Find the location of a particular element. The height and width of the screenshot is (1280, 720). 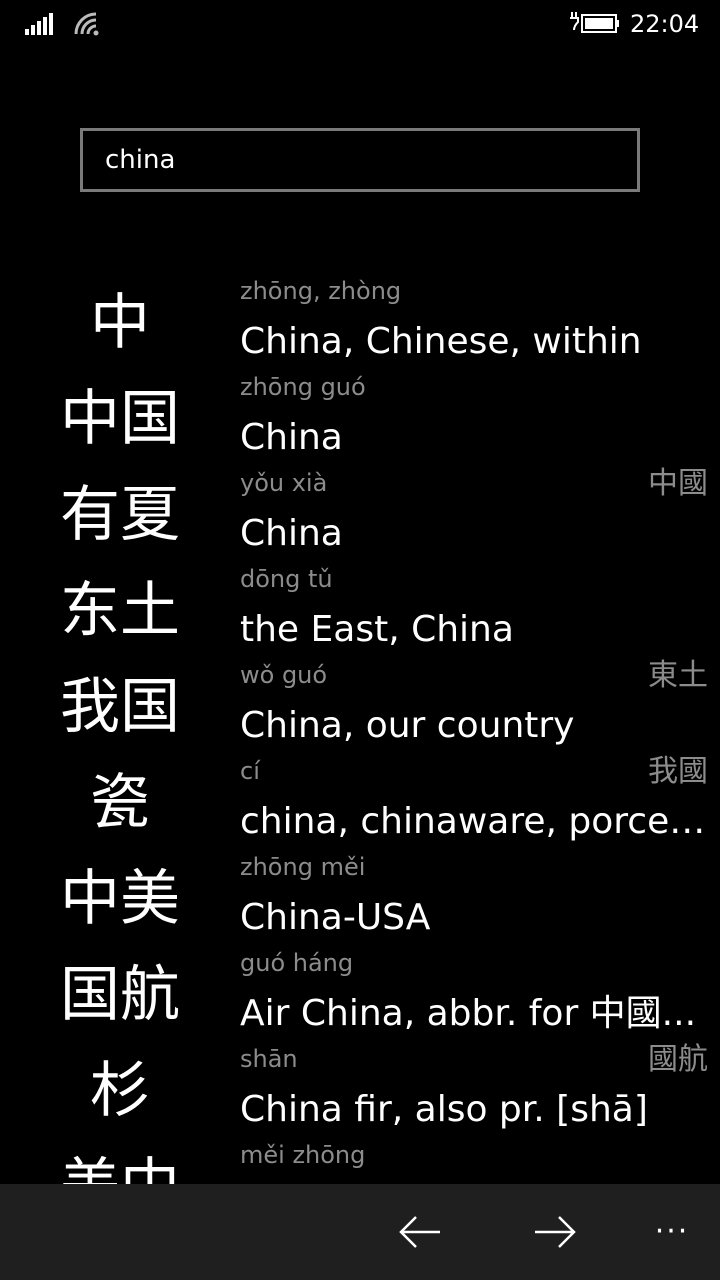

list-item: 中美 zhōng měi China-USA is located at coordinates (360, 894).